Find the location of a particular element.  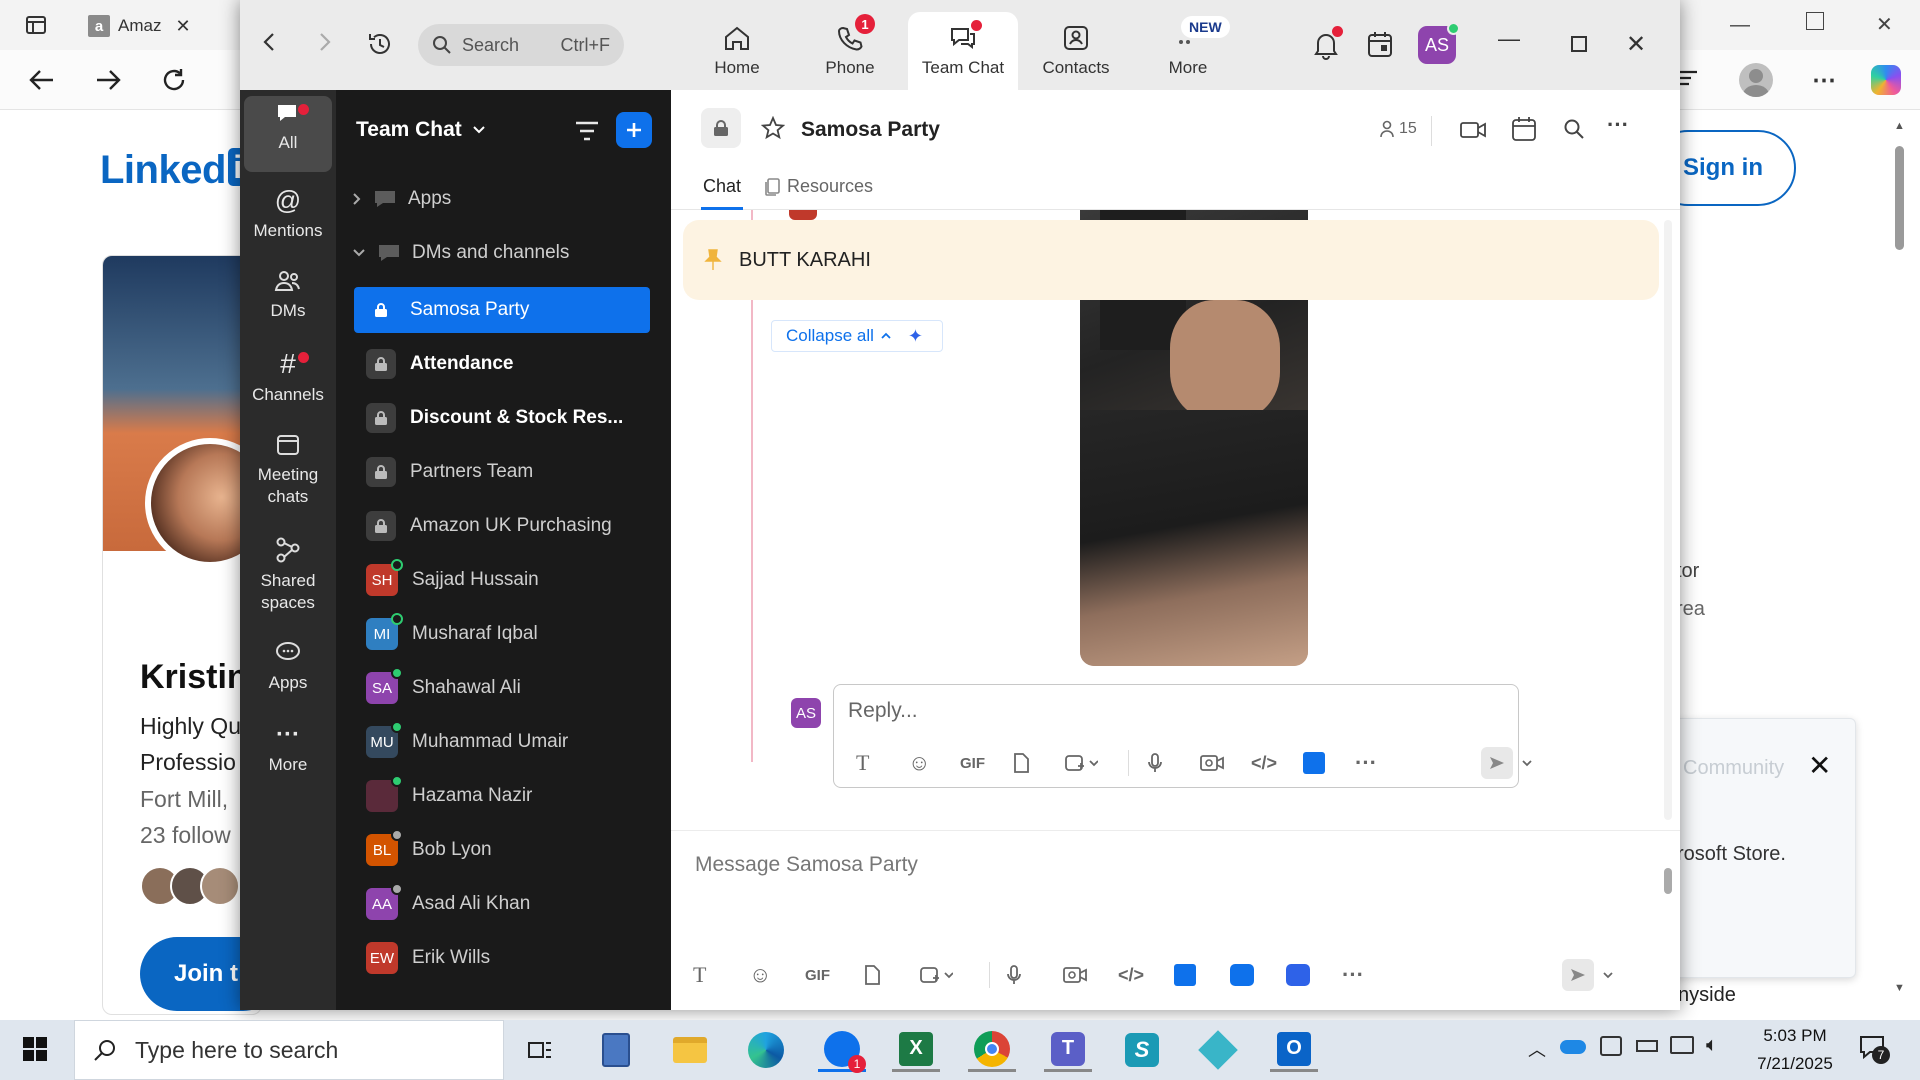

dm-hazama-nazir: Hazama Nazir is located at coordinates (502, 796).